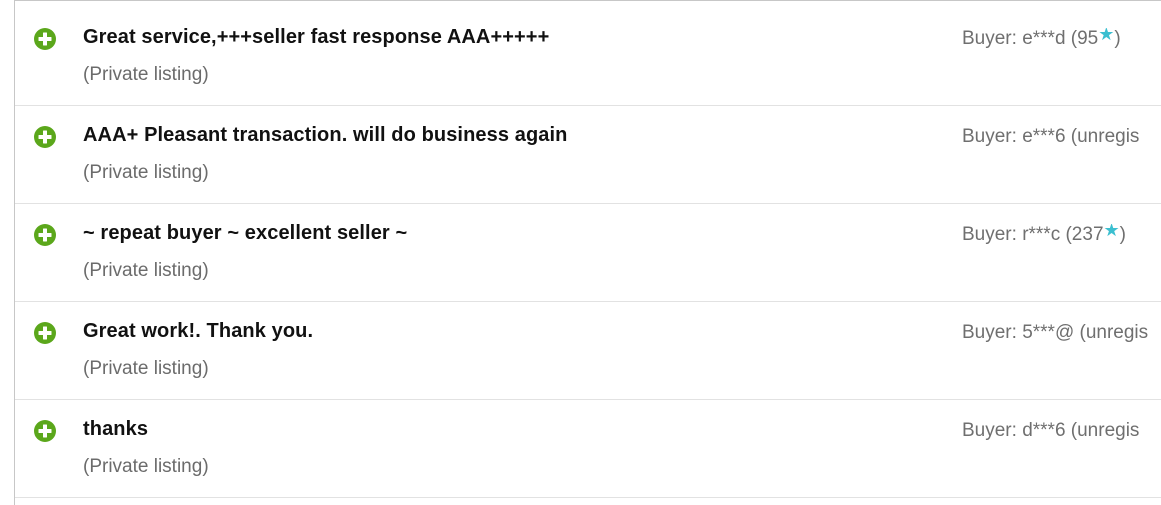 Image resolution: width=1161 pixels, height=505 pixels. Describe the element at coordinates (245, 233) in the screenshot. I see `feedback-comment: ~ repeat buyer ~ excellent seller ~` at that location.